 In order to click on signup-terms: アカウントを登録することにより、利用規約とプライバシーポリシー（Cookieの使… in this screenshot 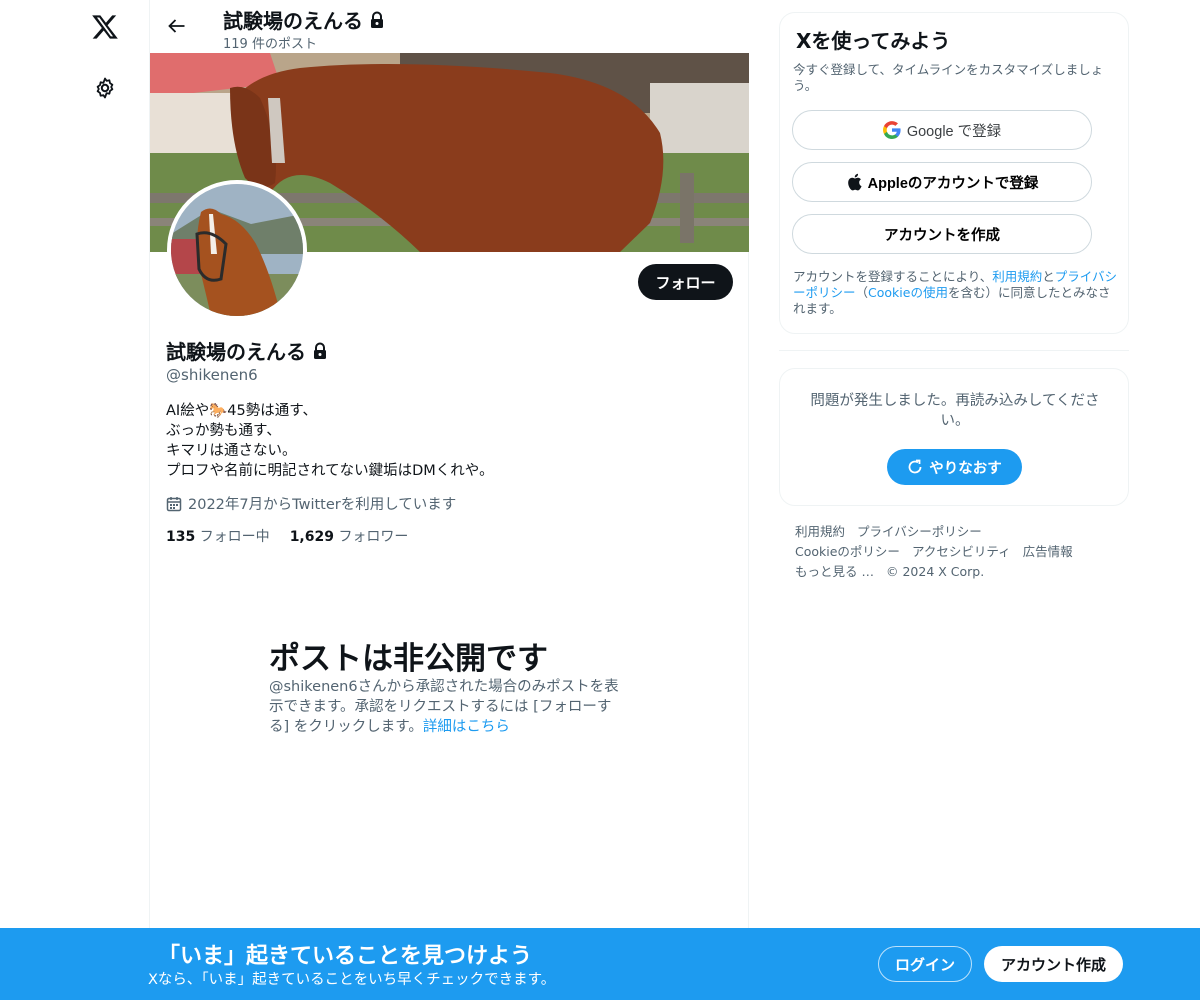, I will do `click(956, 293)`.